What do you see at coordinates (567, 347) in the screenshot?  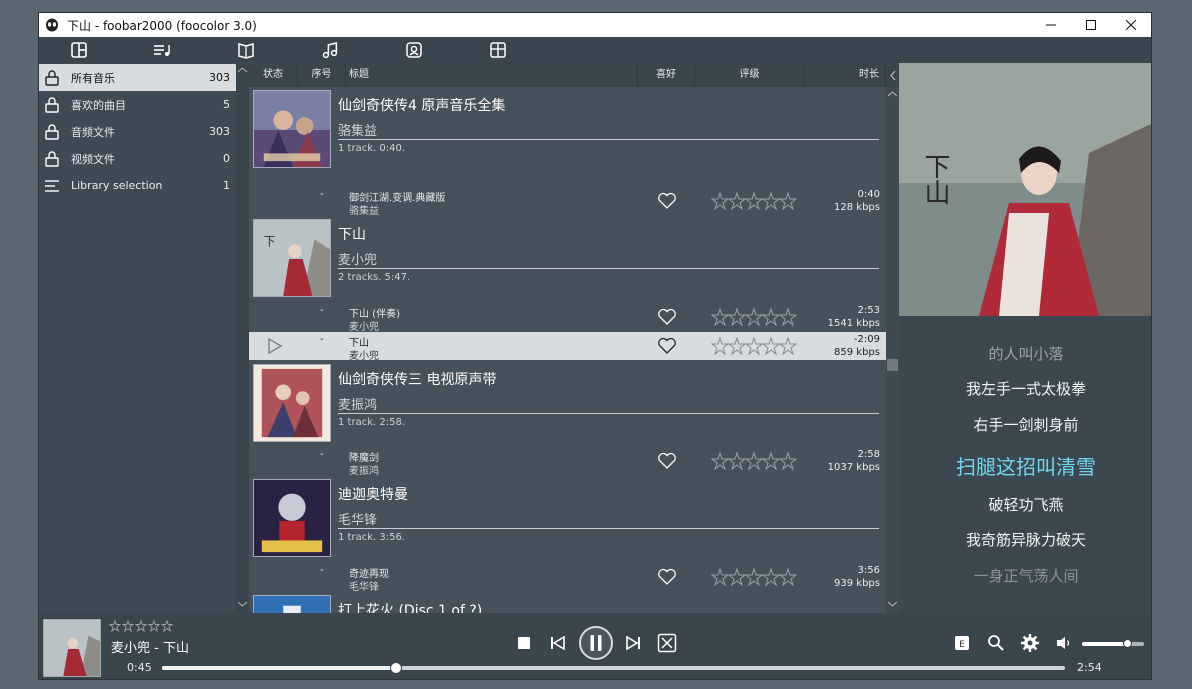 I see `track-row-now-playing: - 下山 麦小兜 -2:09 859 kbps` at bounding box center [567, 347].